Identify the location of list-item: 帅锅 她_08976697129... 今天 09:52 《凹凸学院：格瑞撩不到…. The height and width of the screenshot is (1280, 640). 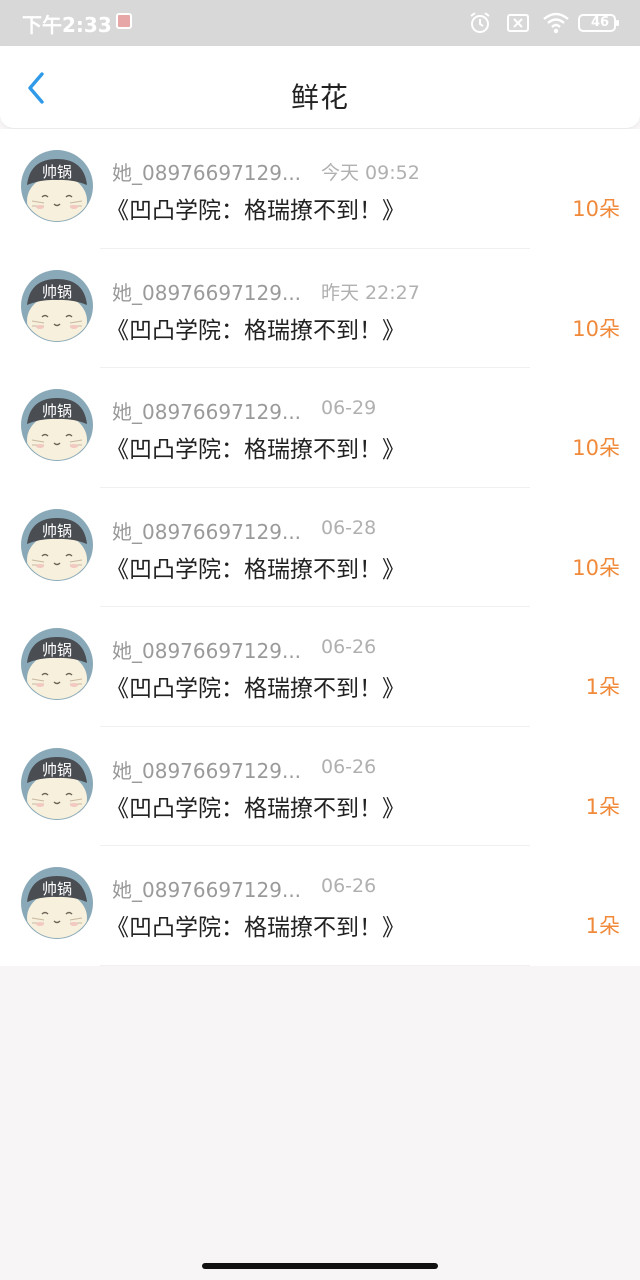
(320, 189).